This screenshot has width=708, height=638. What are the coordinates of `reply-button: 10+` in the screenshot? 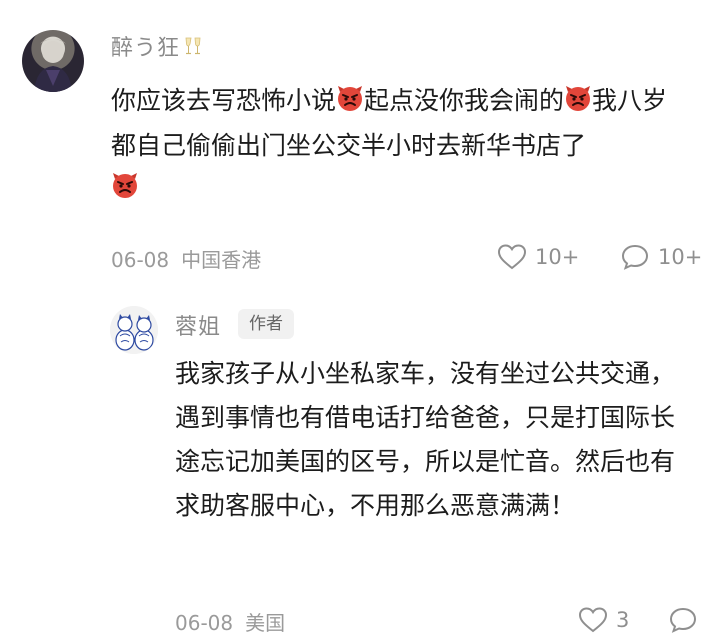 It's located at (661, 257).